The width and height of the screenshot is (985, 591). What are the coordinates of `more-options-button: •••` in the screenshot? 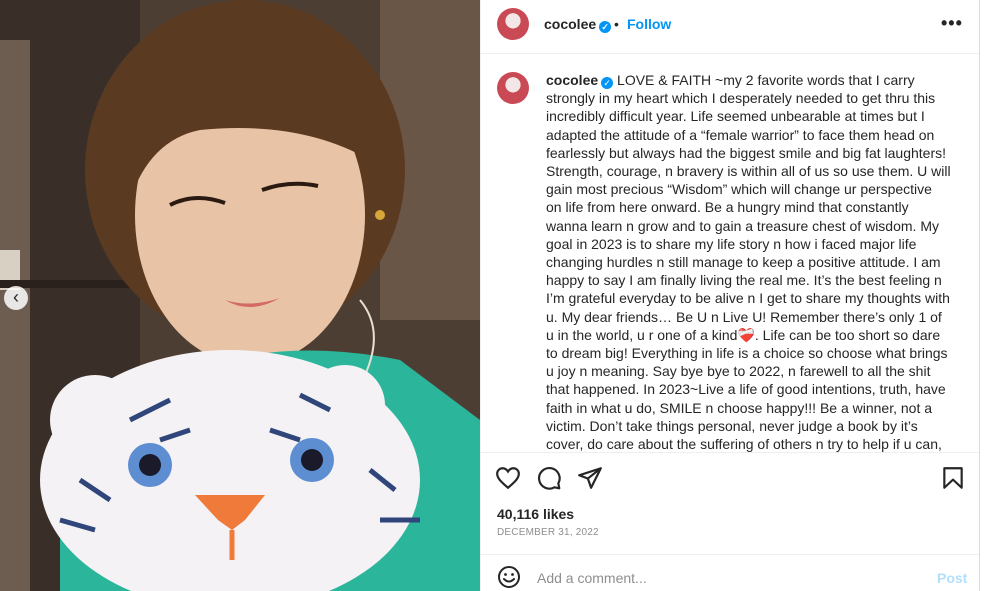 It's located at (952, 23).